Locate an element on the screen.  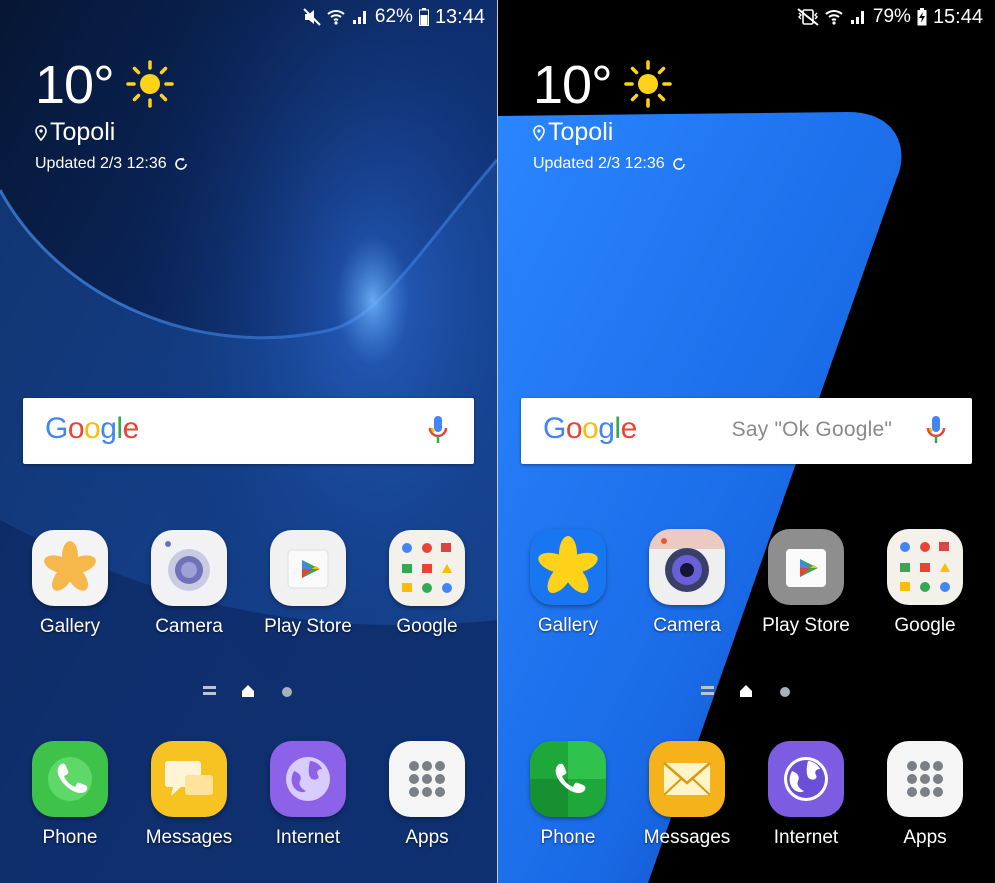
battery-icon is located at coordinates (423, 17).